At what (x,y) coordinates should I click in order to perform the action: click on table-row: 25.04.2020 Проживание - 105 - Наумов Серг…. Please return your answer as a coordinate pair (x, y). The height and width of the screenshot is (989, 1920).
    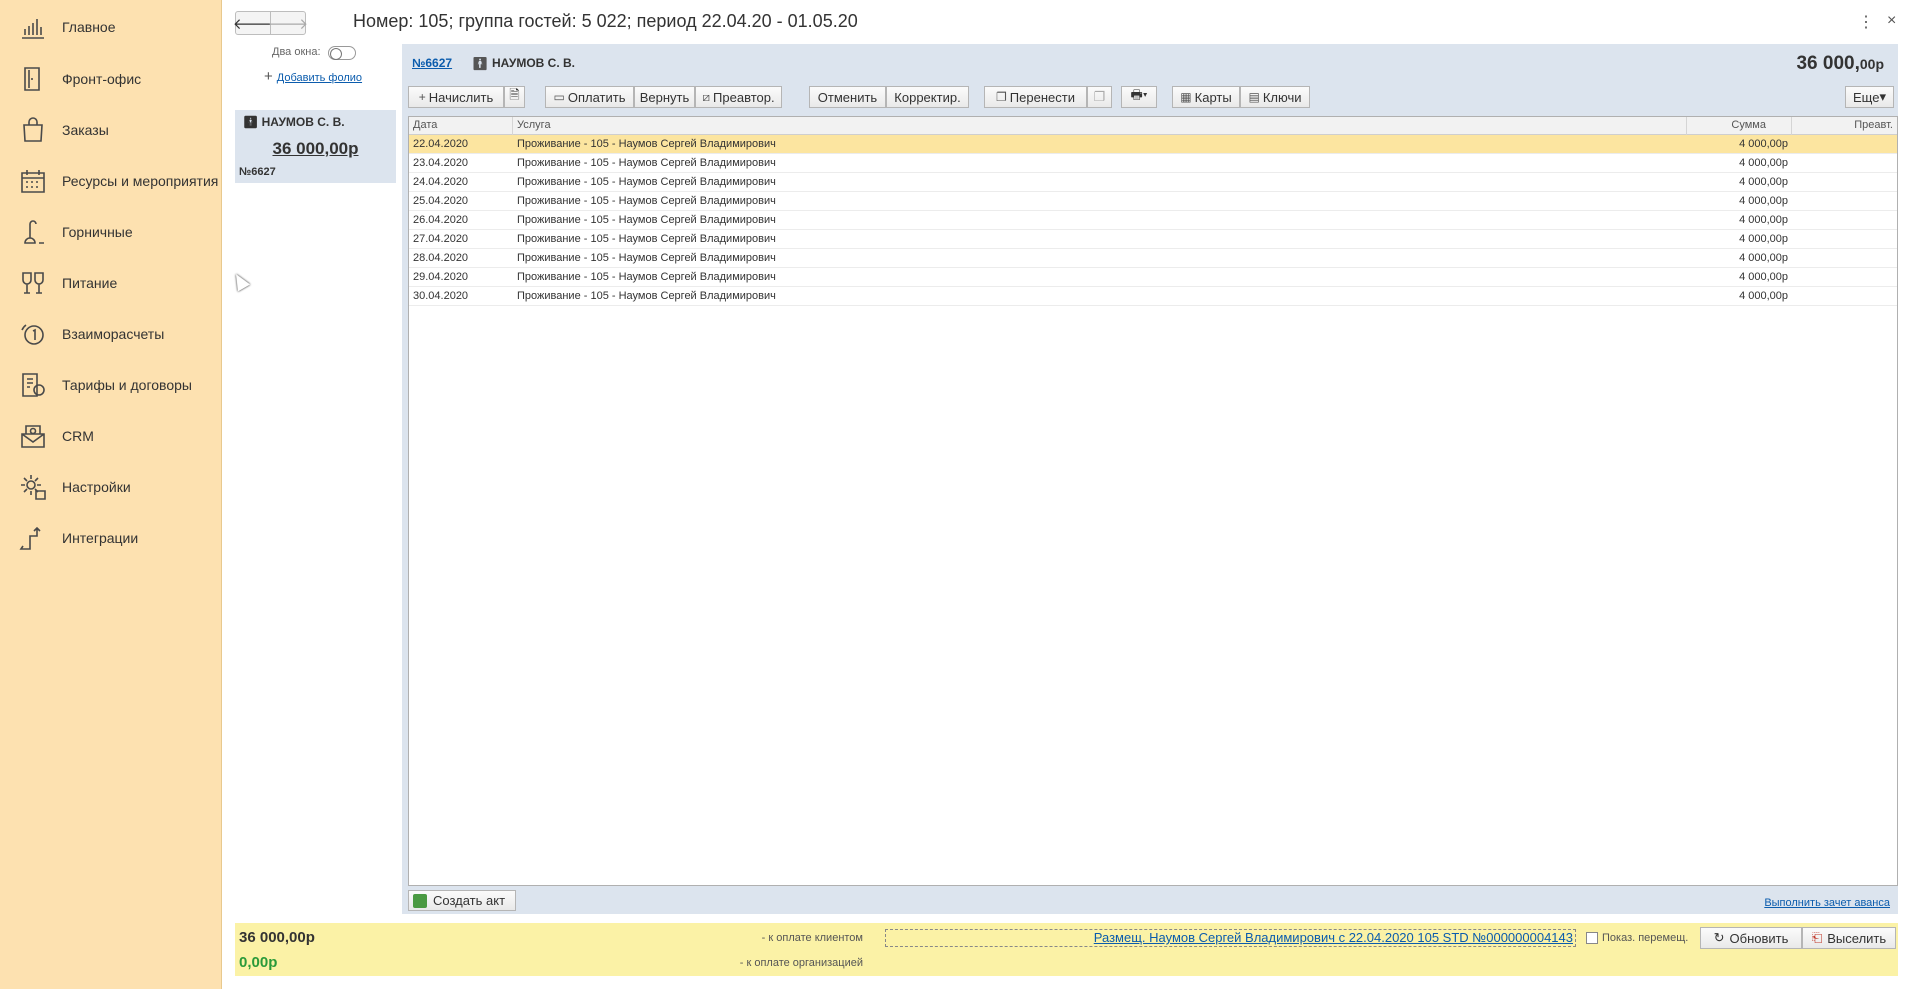
    Looking at the image, I should click on (1153, 201).